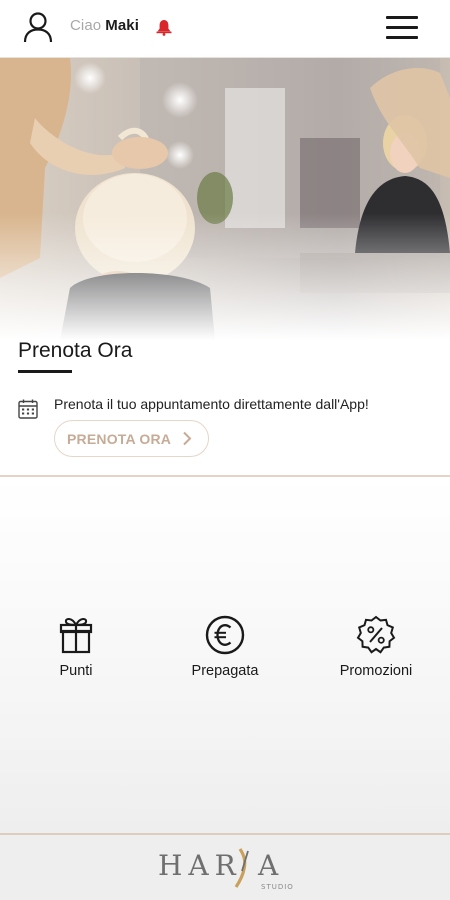 This screenshot has height=900, width=450. Describe the element at coordinates (225, 29) in the screenshot. I see `app-header: Ciao Maki` at that location.